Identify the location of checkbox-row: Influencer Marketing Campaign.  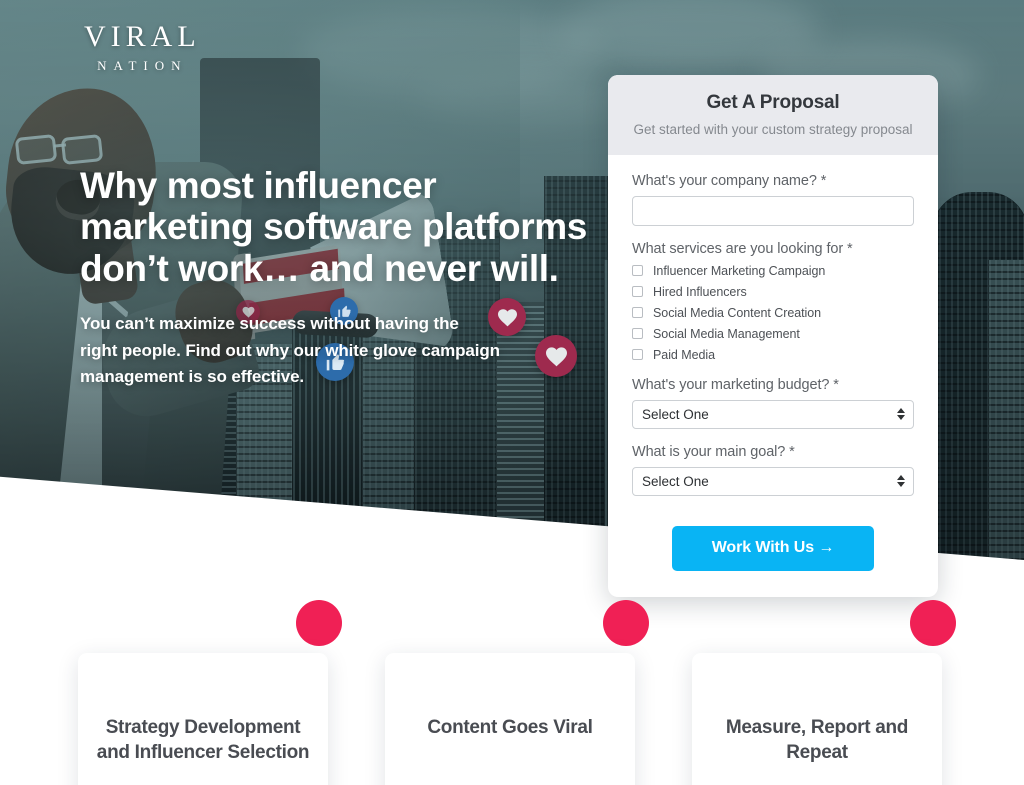
(773, 271).